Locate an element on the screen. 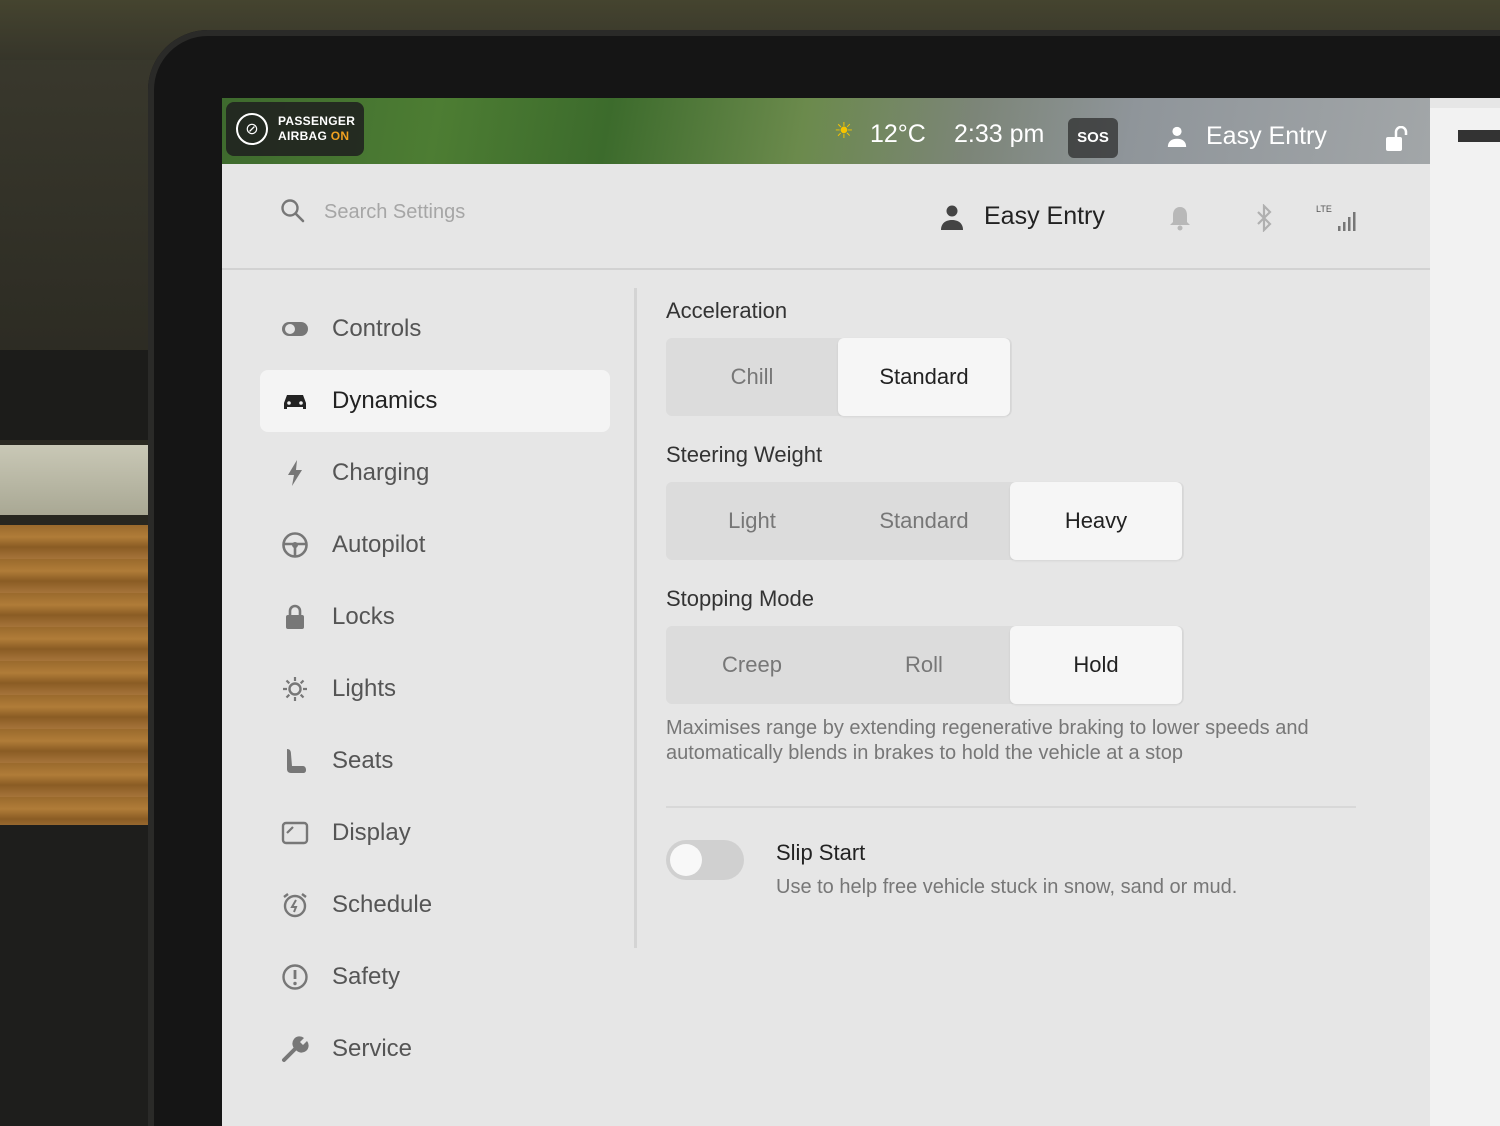 This screenshot has width=1500, height=1126. sidebar-item-label: Lights is located at coordinates (364, 688).